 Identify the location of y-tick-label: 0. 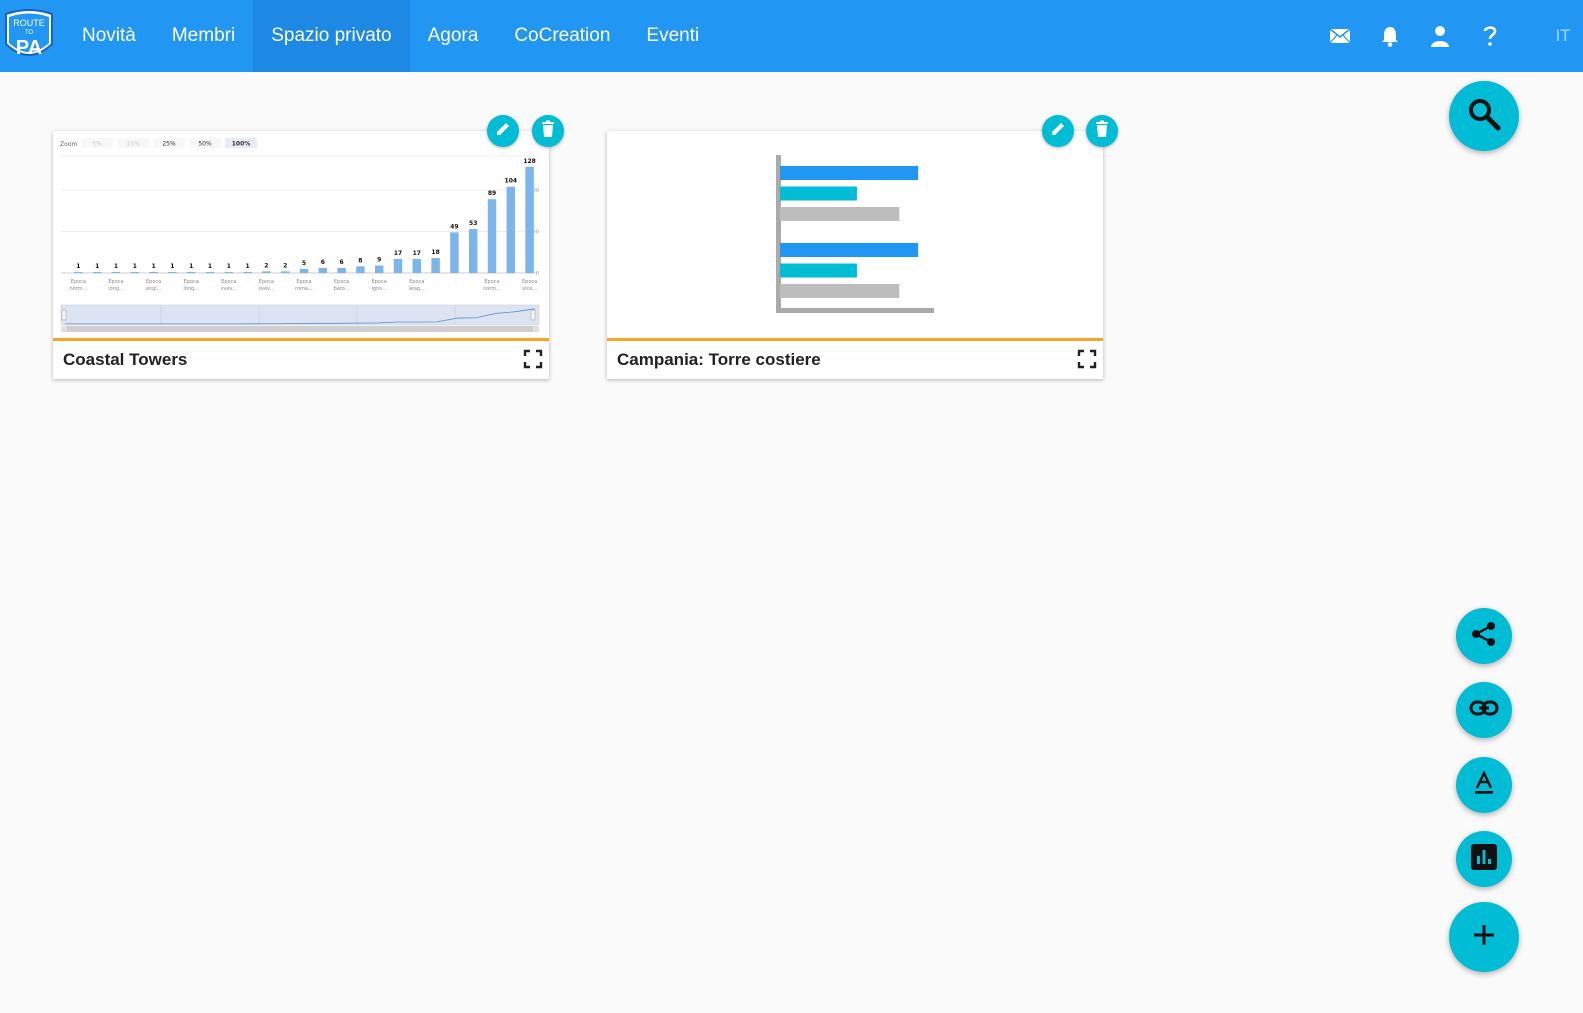
(537, 274).